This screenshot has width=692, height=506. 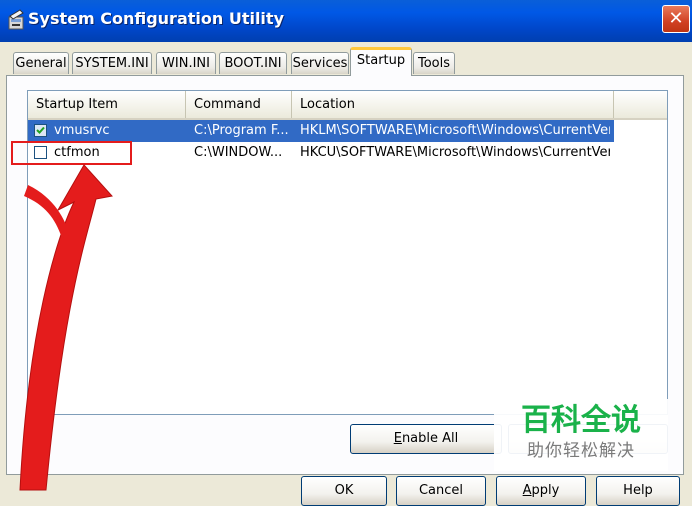 I want to click on window-title: System Configuration Utility, so click(x=156, y=18).